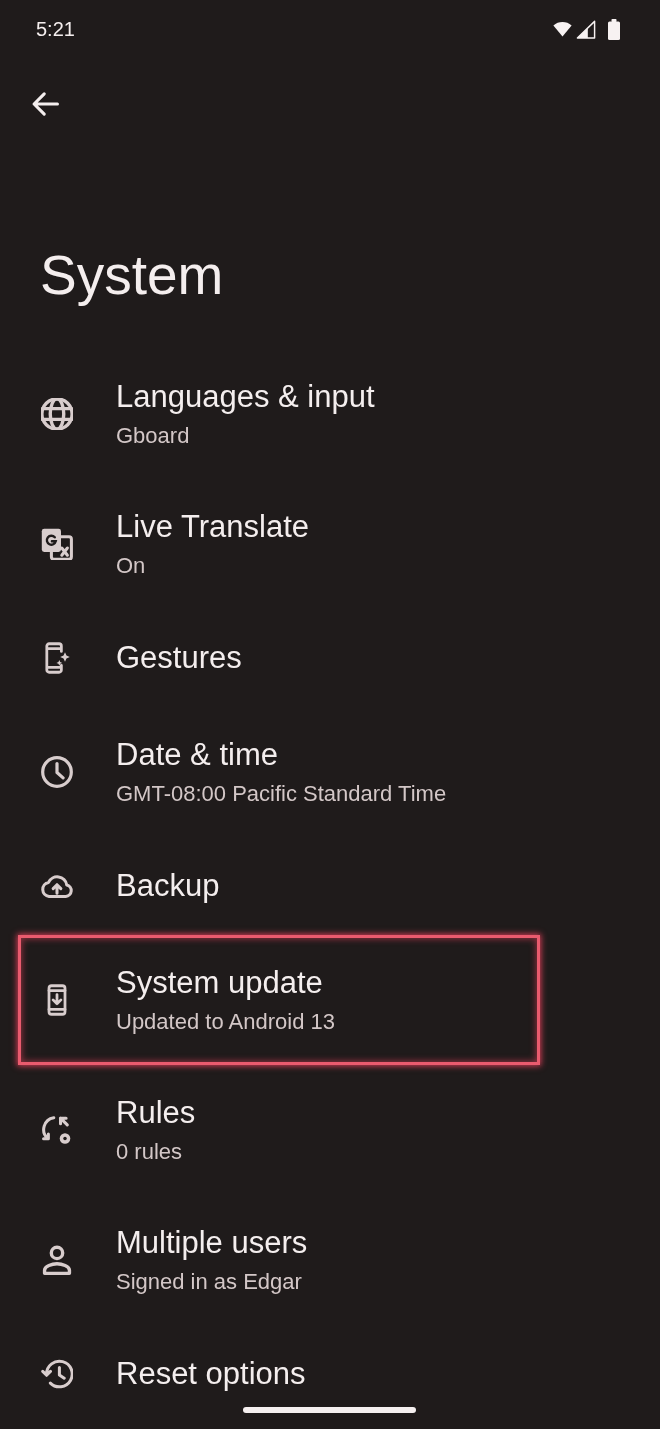  What do you see at coordinates (614, 29) in the screenshot?
I see `battery-icon` at bounding box center [614, 29].